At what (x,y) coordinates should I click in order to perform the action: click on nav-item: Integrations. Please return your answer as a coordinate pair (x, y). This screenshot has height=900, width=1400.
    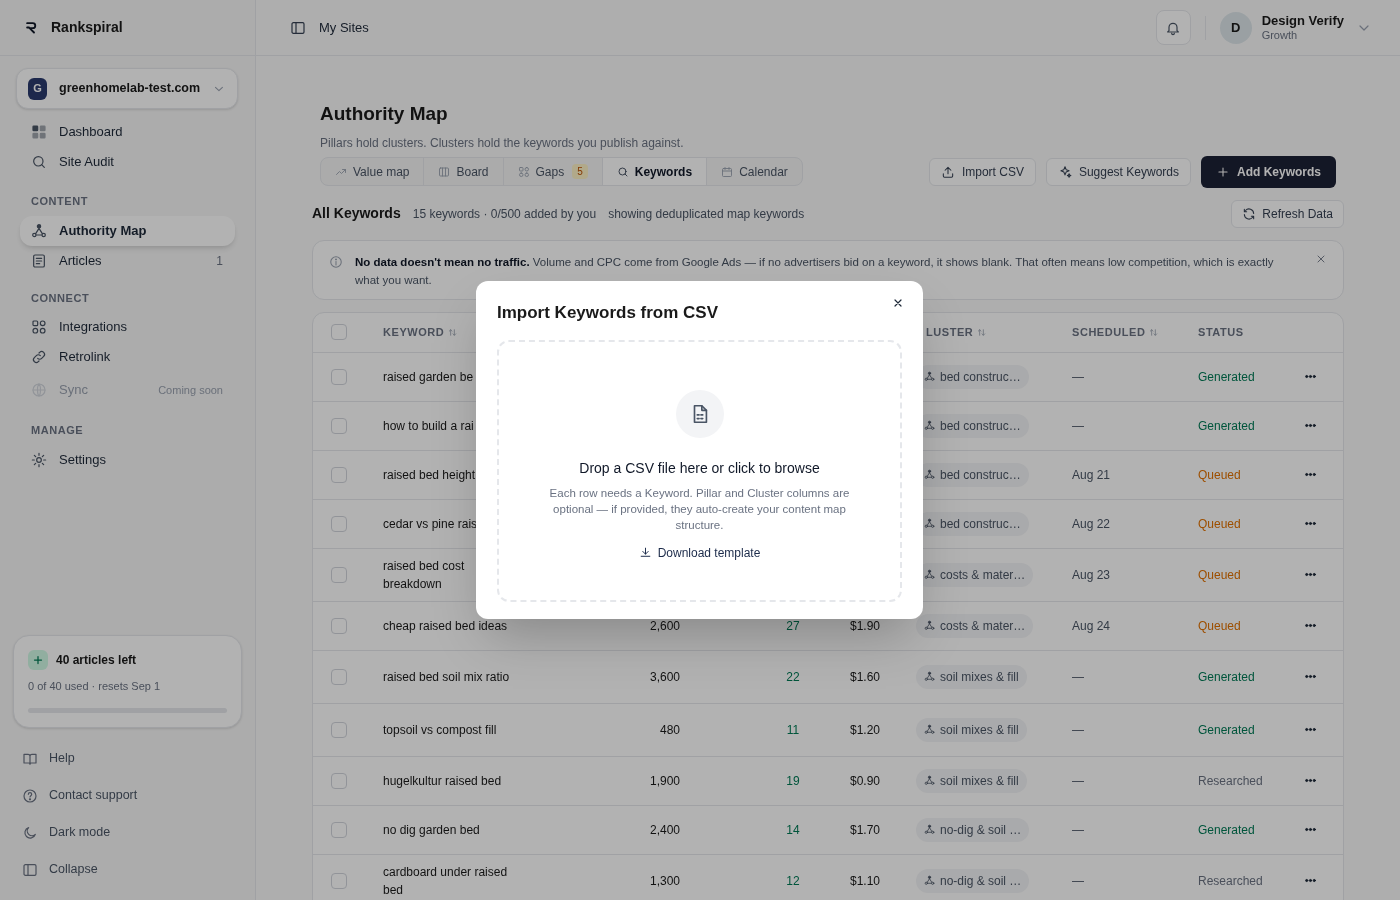
    Looking at the image, I should click on (127, 327).